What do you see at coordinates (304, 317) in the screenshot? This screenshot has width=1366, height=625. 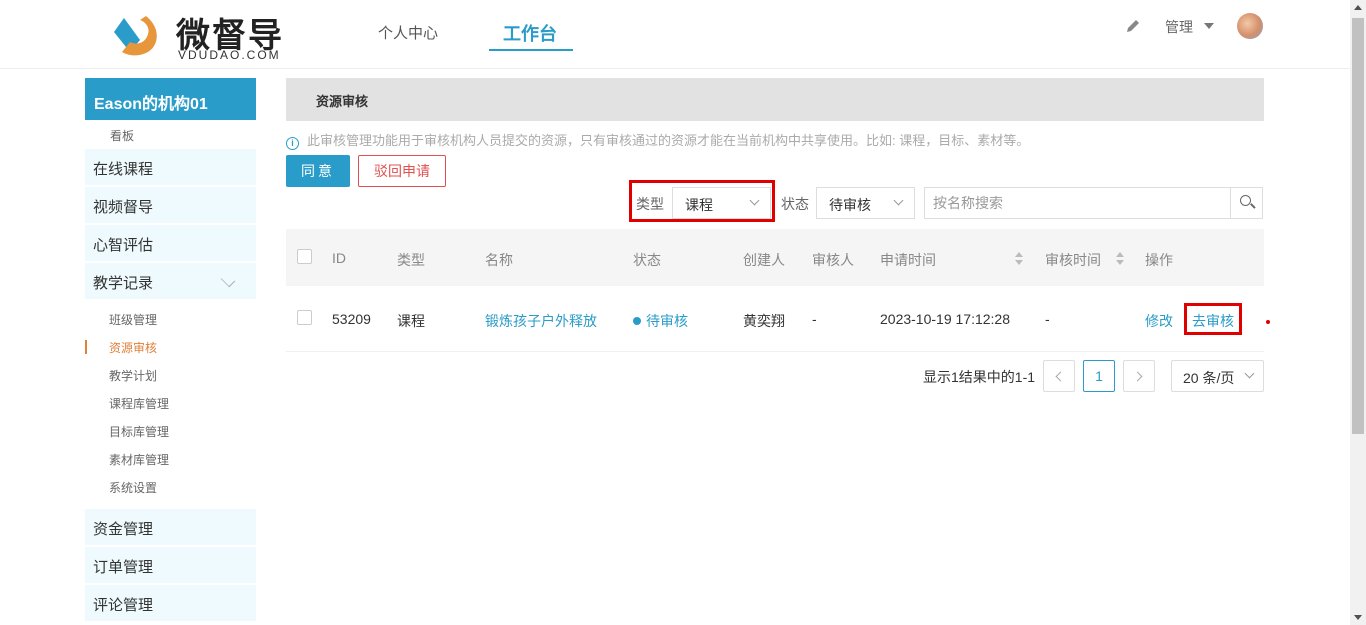 I see `row-checkbox` at bounding box center [304, 317].